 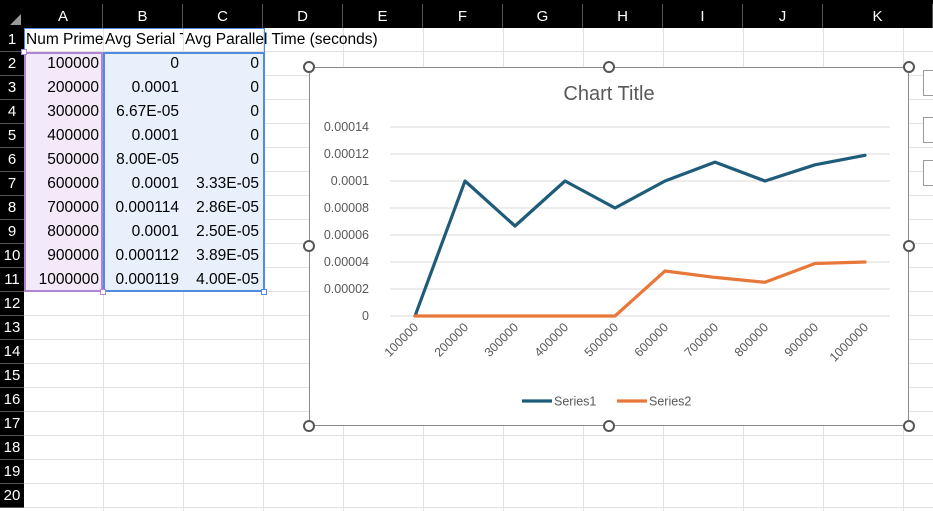 What do you see at coordinates (383, 16) in the screenshot?
I see `column-header-e: E` at bounding box center [383, 16].